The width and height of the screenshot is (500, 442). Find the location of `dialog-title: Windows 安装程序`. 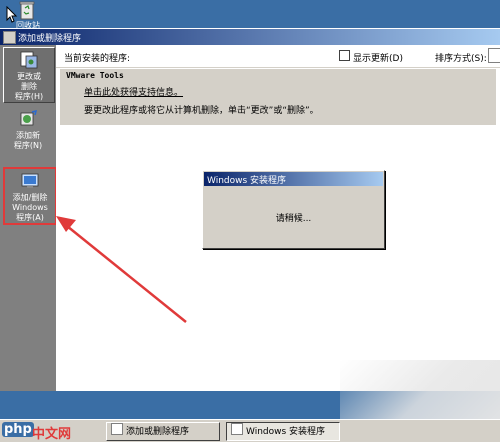

dialog-title: Windows 安装程序 is located at coordinates (247, 181).